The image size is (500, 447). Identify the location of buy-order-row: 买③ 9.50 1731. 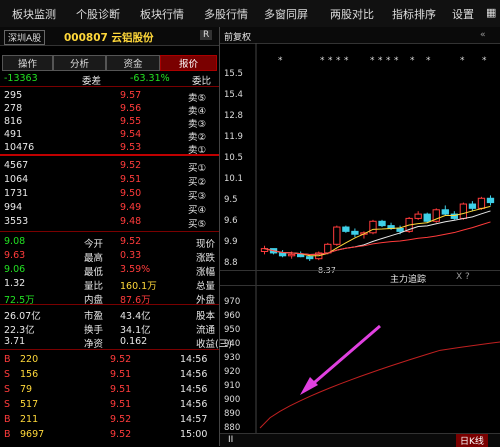
(105, 195).